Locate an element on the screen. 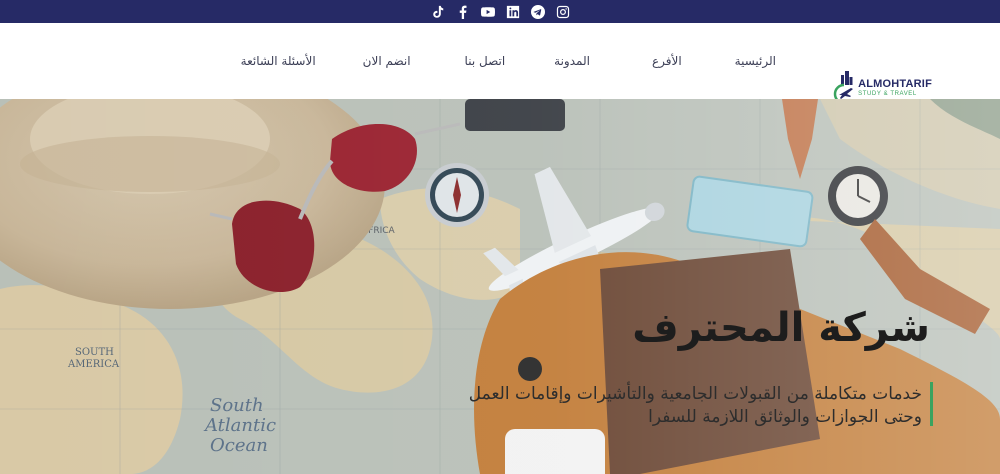 Image resolution: width=1000 pixels, height=474 pixels. hero-title: شركة المحترف is located at coordinates (781, 328).